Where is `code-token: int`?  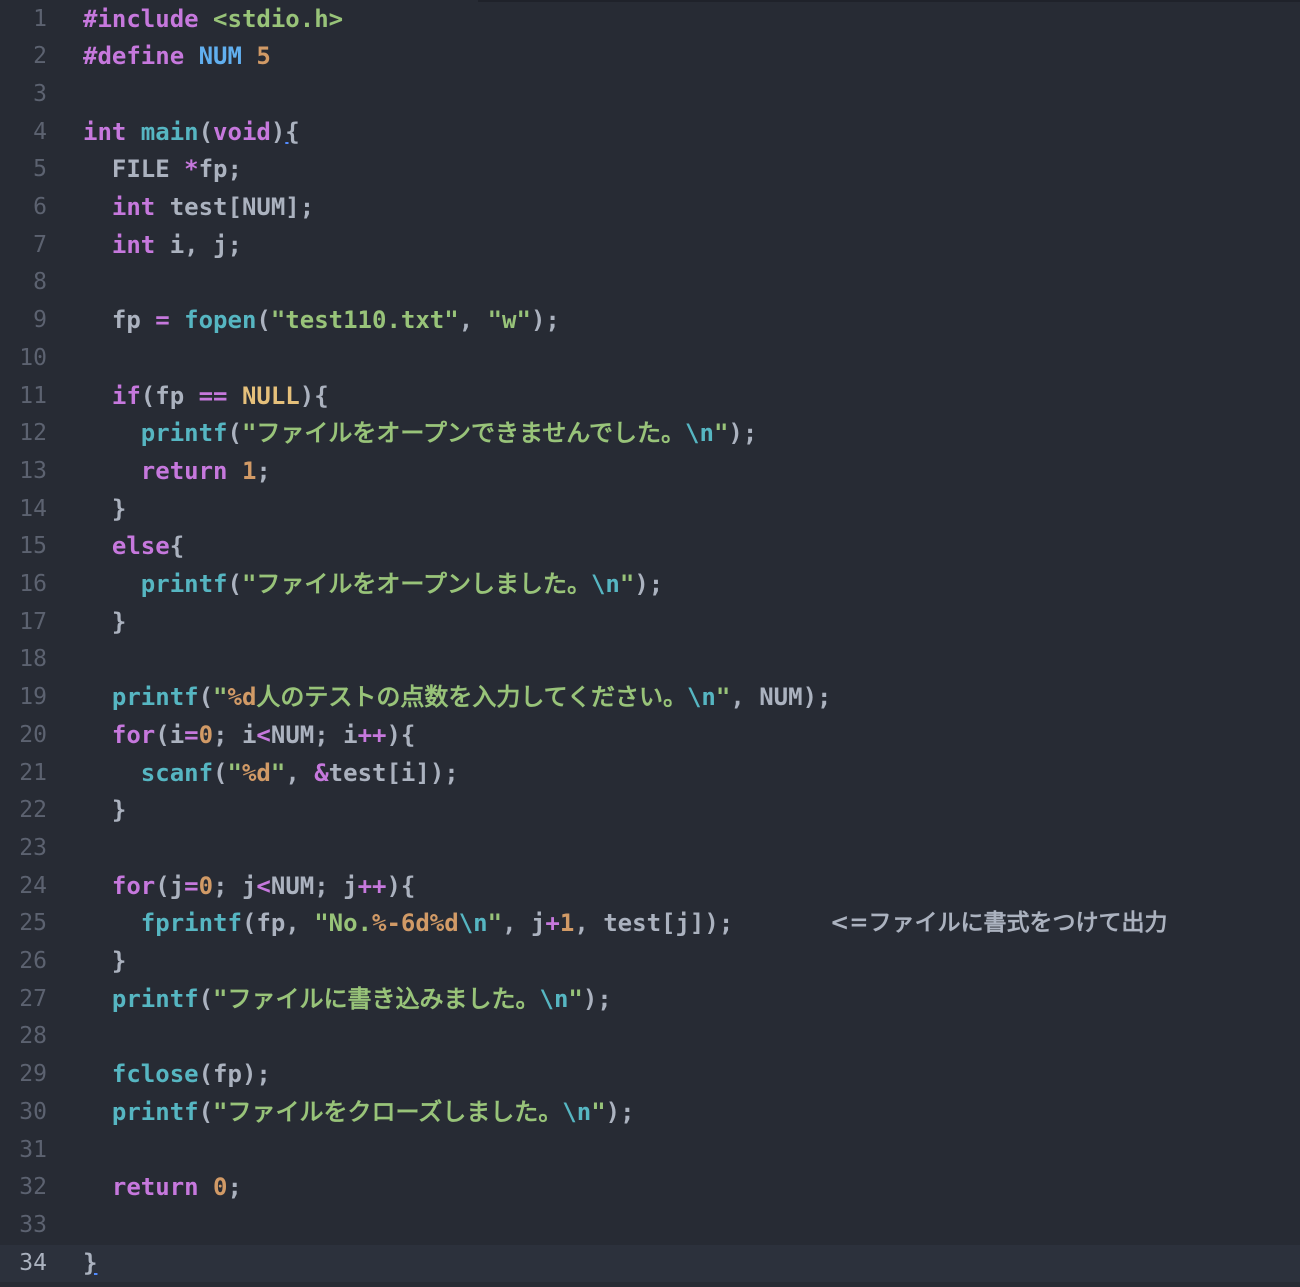
code-token: int is located at coordinates (126, 244).